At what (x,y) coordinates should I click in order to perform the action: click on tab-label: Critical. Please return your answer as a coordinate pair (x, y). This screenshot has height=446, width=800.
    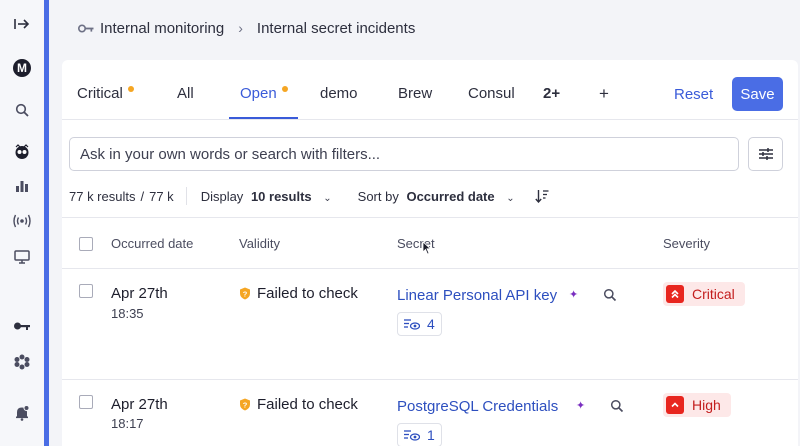
    Looking at the image, I should click on (100, 93).